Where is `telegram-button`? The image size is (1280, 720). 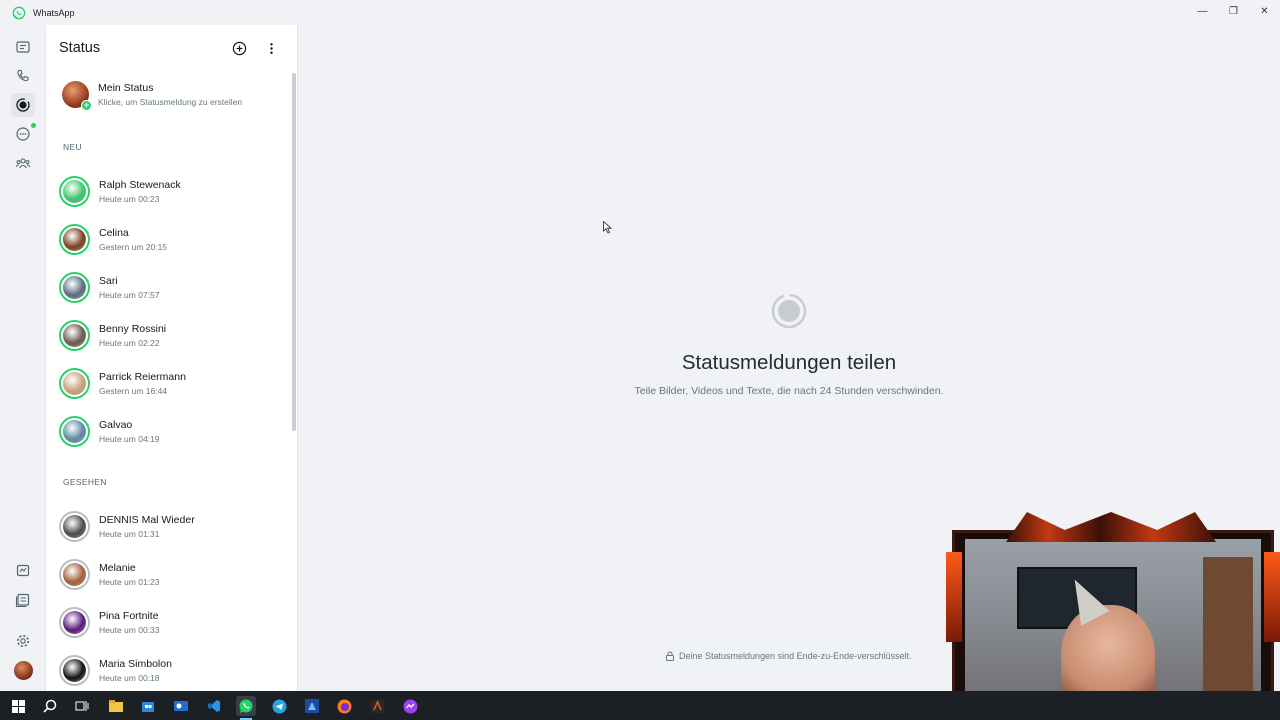
telegram-button is located at coordinates (279, 706).